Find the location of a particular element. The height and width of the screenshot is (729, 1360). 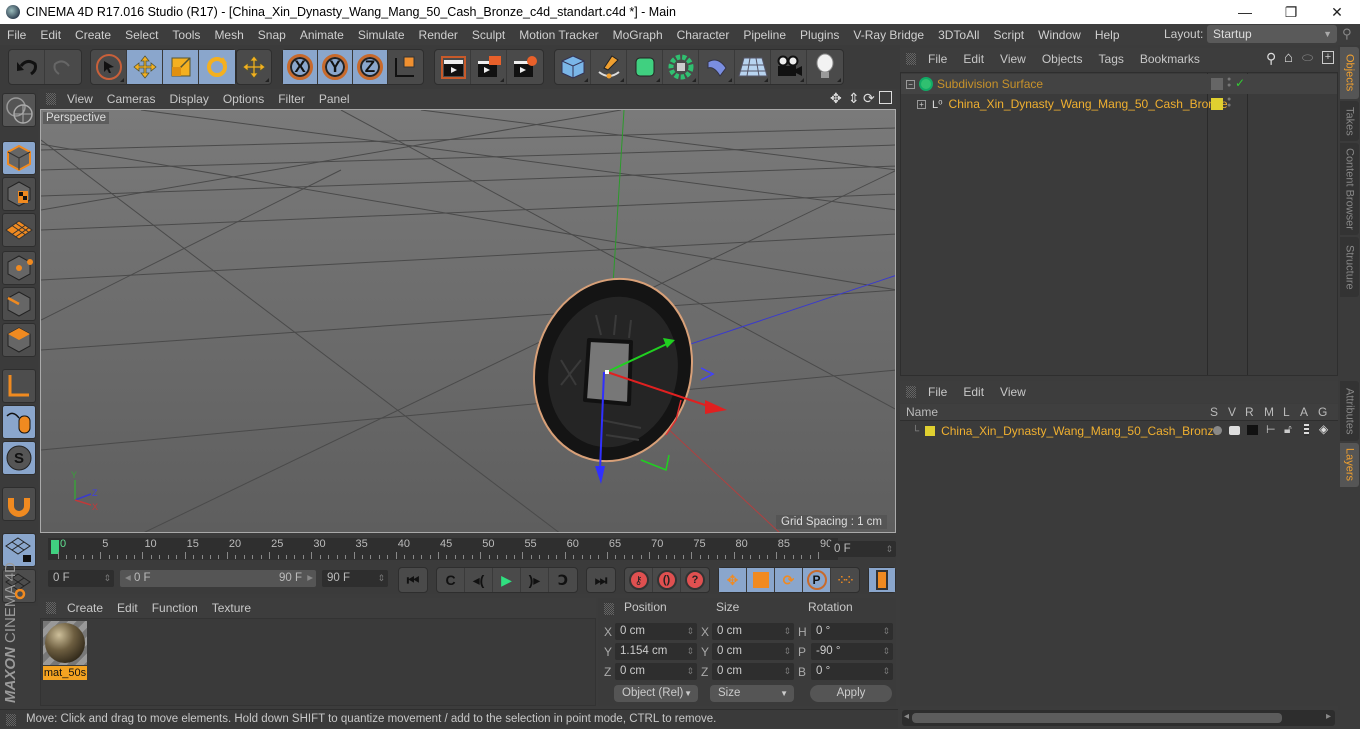

camera-button is located at coordinates (789, 67).